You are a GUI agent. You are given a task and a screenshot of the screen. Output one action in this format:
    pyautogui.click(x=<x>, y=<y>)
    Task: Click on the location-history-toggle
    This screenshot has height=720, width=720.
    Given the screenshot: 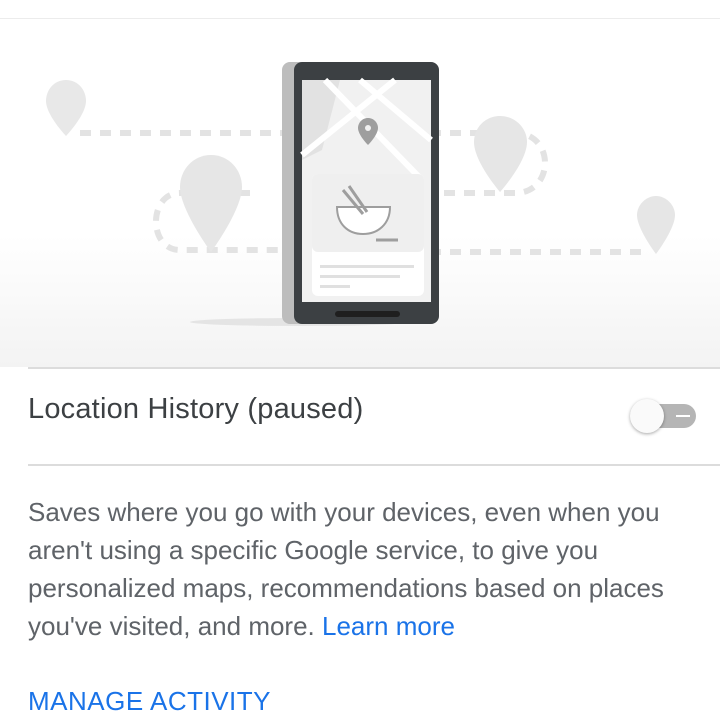 What is the action you would take?
    pyautogui.click(x=663, y=417)
    